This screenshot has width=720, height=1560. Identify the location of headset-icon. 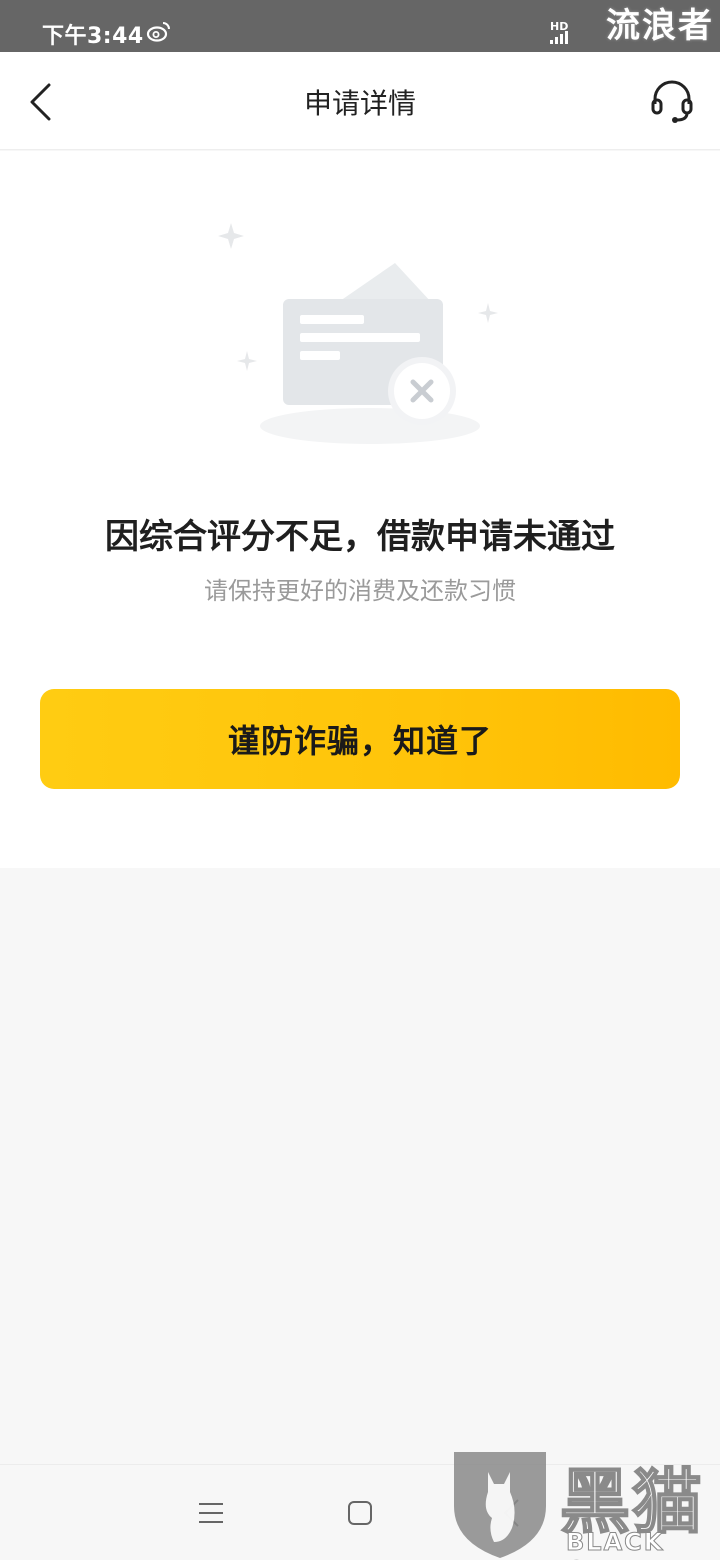
(672, 101).